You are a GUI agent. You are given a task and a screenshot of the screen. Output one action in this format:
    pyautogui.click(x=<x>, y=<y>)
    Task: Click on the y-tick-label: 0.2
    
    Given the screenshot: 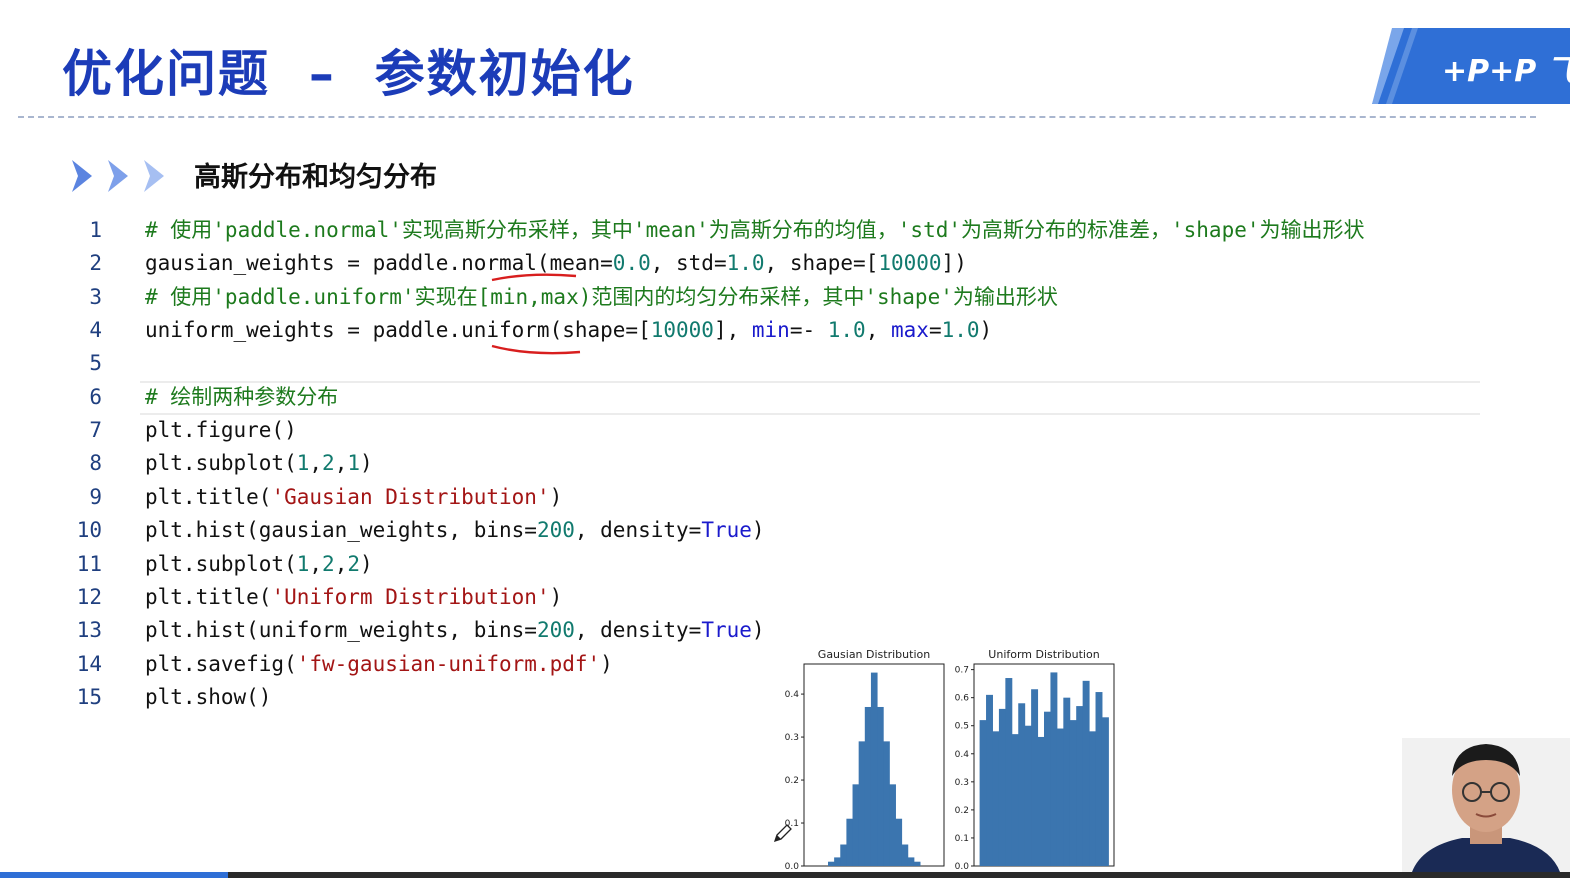 What is the action you would take?
    pyautogui.click(x=792, y=781)
    